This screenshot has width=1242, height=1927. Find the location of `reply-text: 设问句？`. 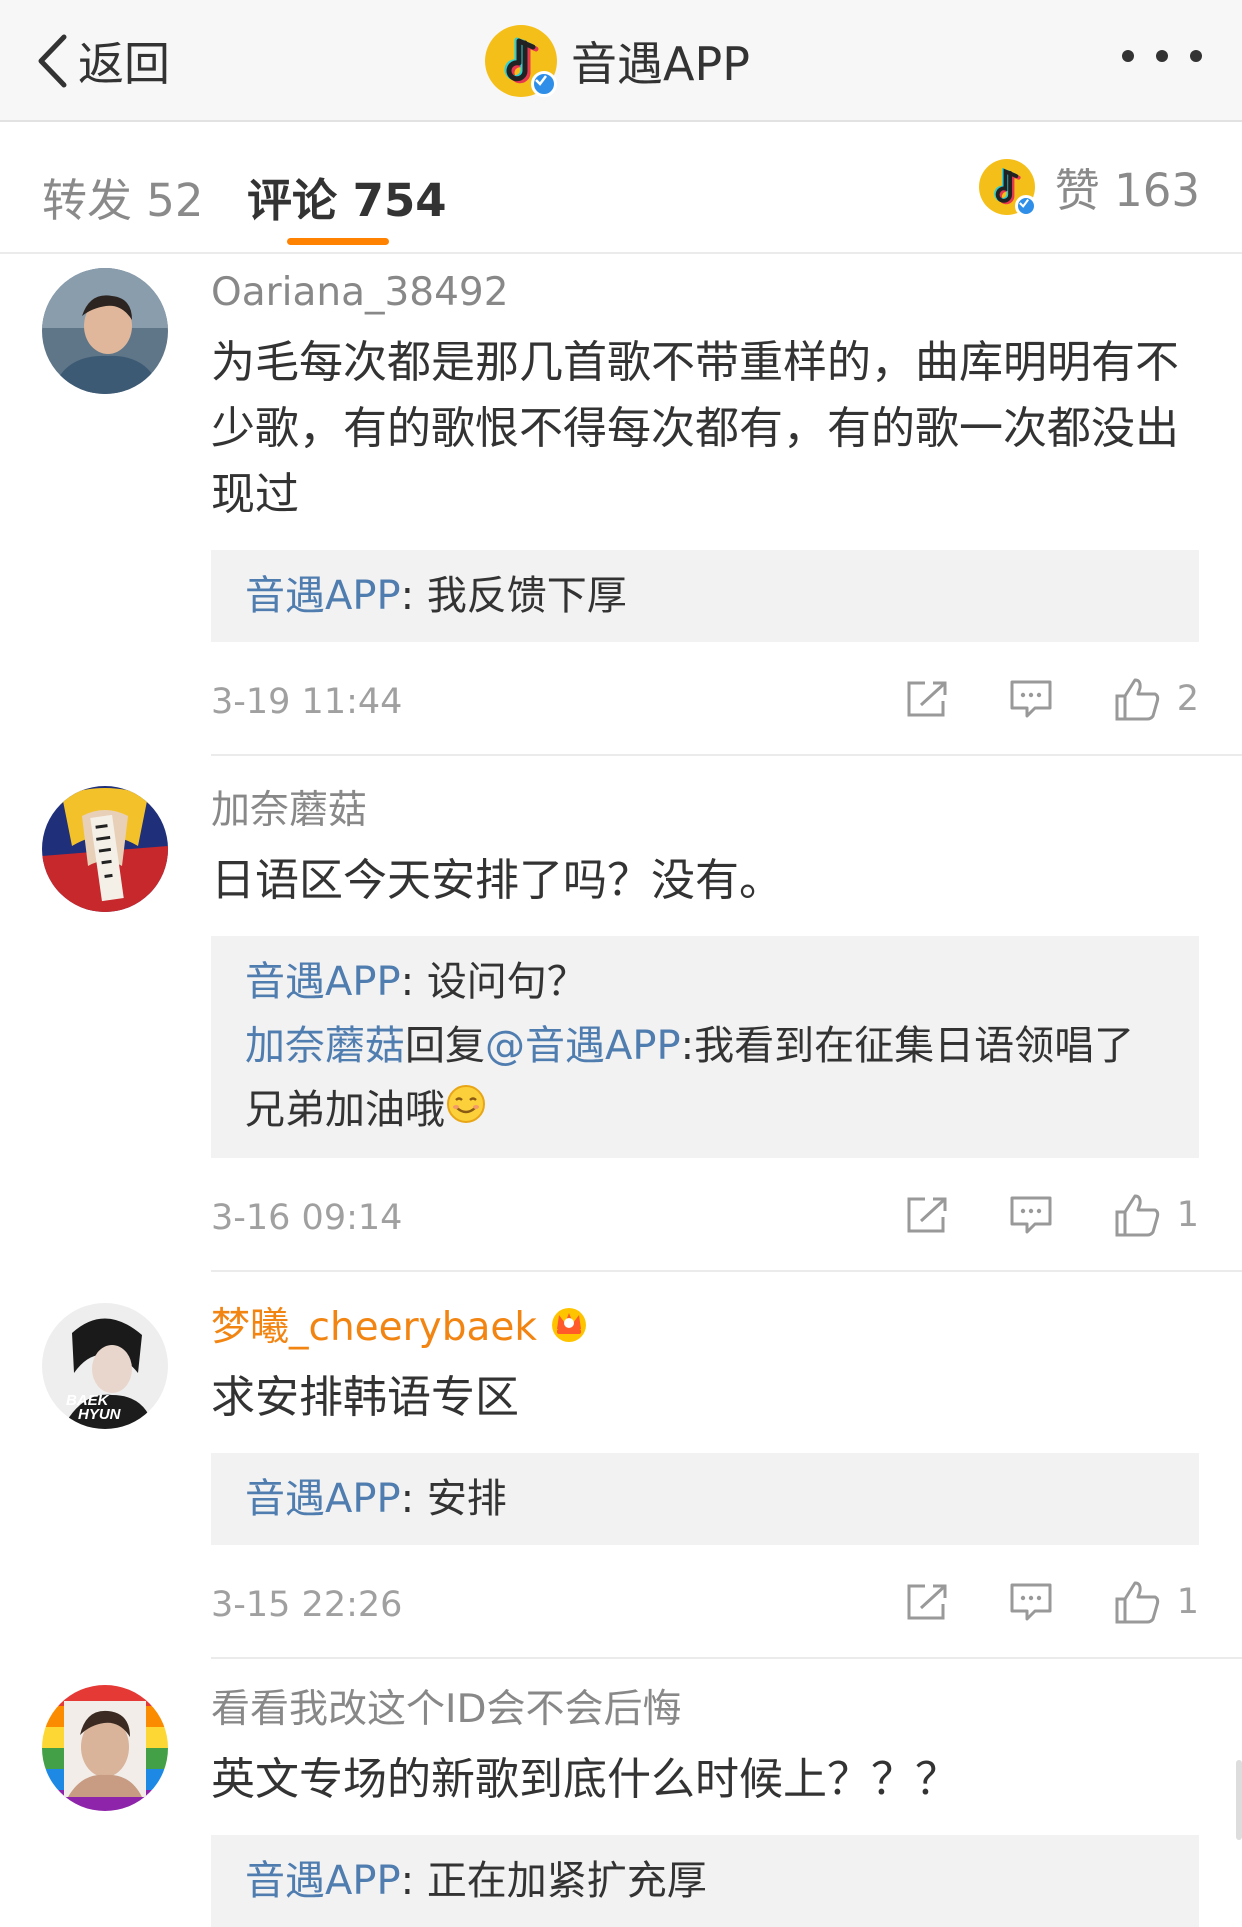

reply-text: 设问句？ is located at coordinates (506, 982).